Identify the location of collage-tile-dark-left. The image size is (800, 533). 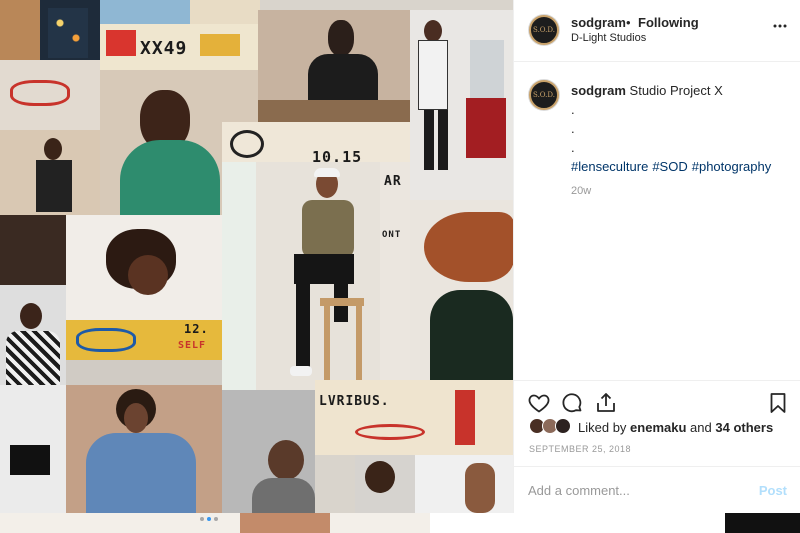
(33, 250).